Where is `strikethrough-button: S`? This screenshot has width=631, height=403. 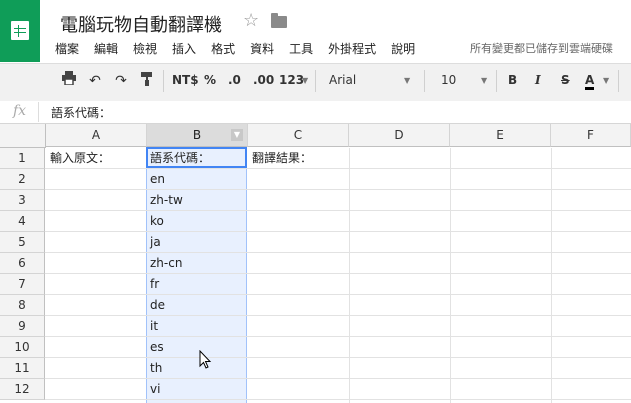 strikethrough-button: S is located at coordinates (565, 80).